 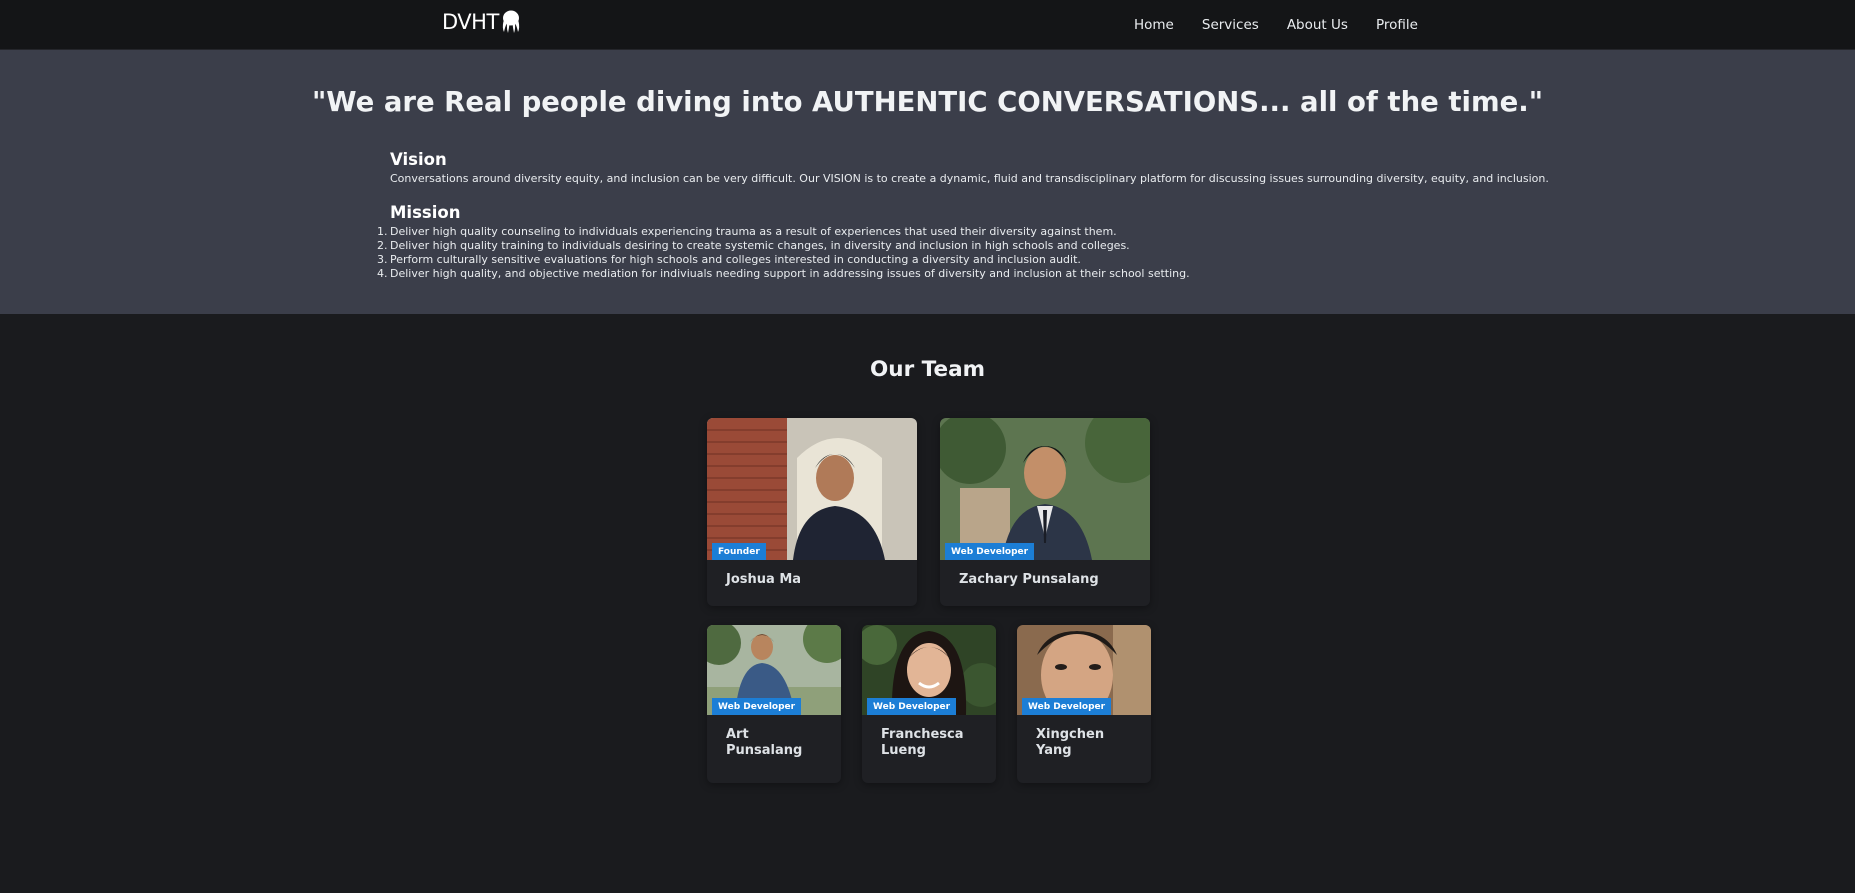 I want to click on nav-profile-link: Profile, so click(x=1397, y=25).